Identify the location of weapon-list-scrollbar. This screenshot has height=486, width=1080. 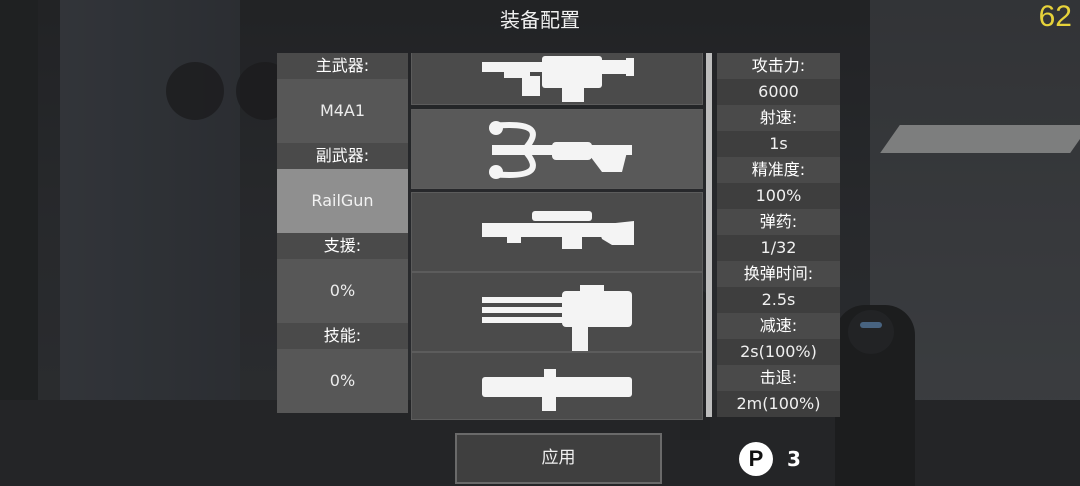
(709, 235).